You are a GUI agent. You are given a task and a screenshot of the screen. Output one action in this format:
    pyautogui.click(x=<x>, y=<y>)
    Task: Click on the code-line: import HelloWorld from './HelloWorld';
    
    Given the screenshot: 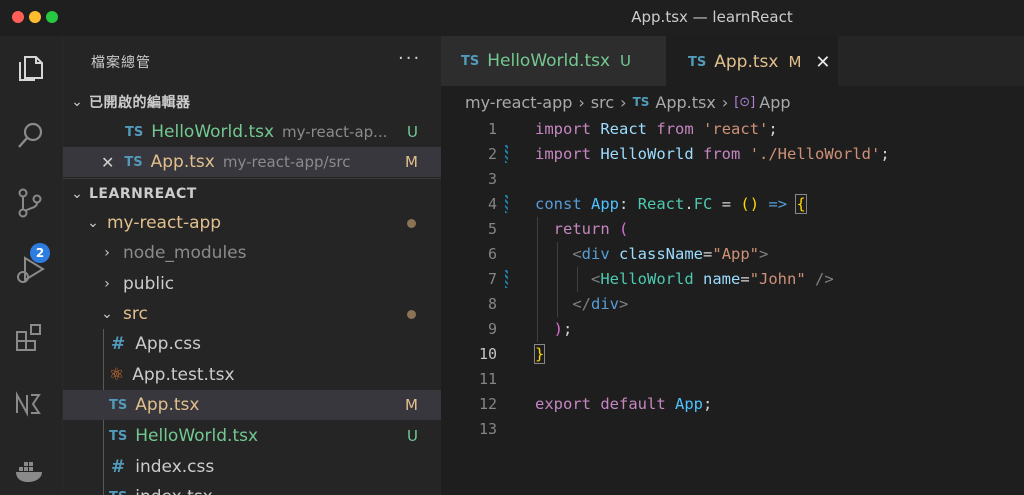 What is the action you would take?
    pyautogui.click(x=712, y=154)
    